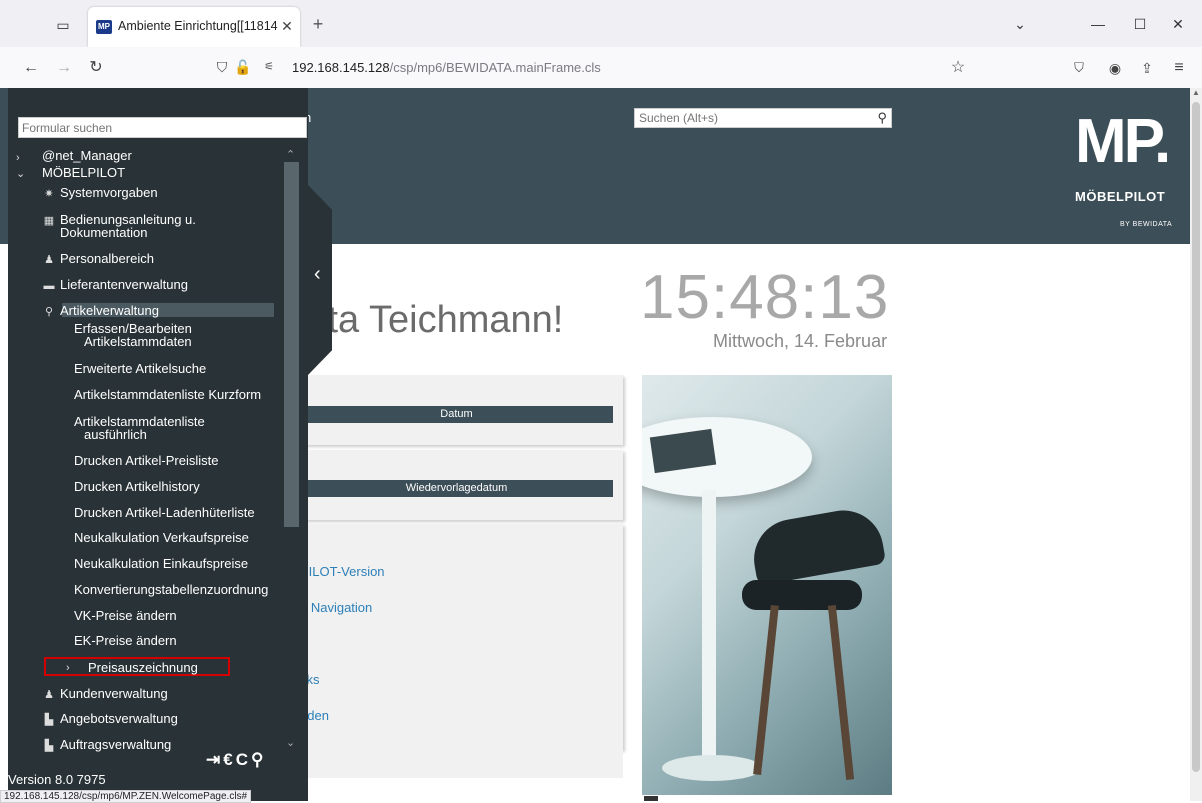 Image resolution: width=1202 pixels, height=803 pixels. Describe the element at coordinates (709, 630) in the screenshot. I see `photo-stem` at that location.